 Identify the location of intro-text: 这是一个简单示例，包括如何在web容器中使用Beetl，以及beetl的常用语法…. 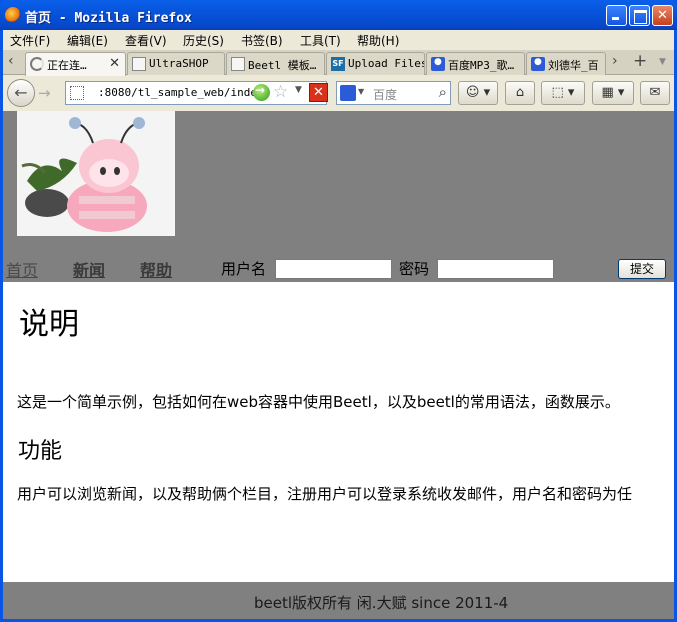
(318, 402).